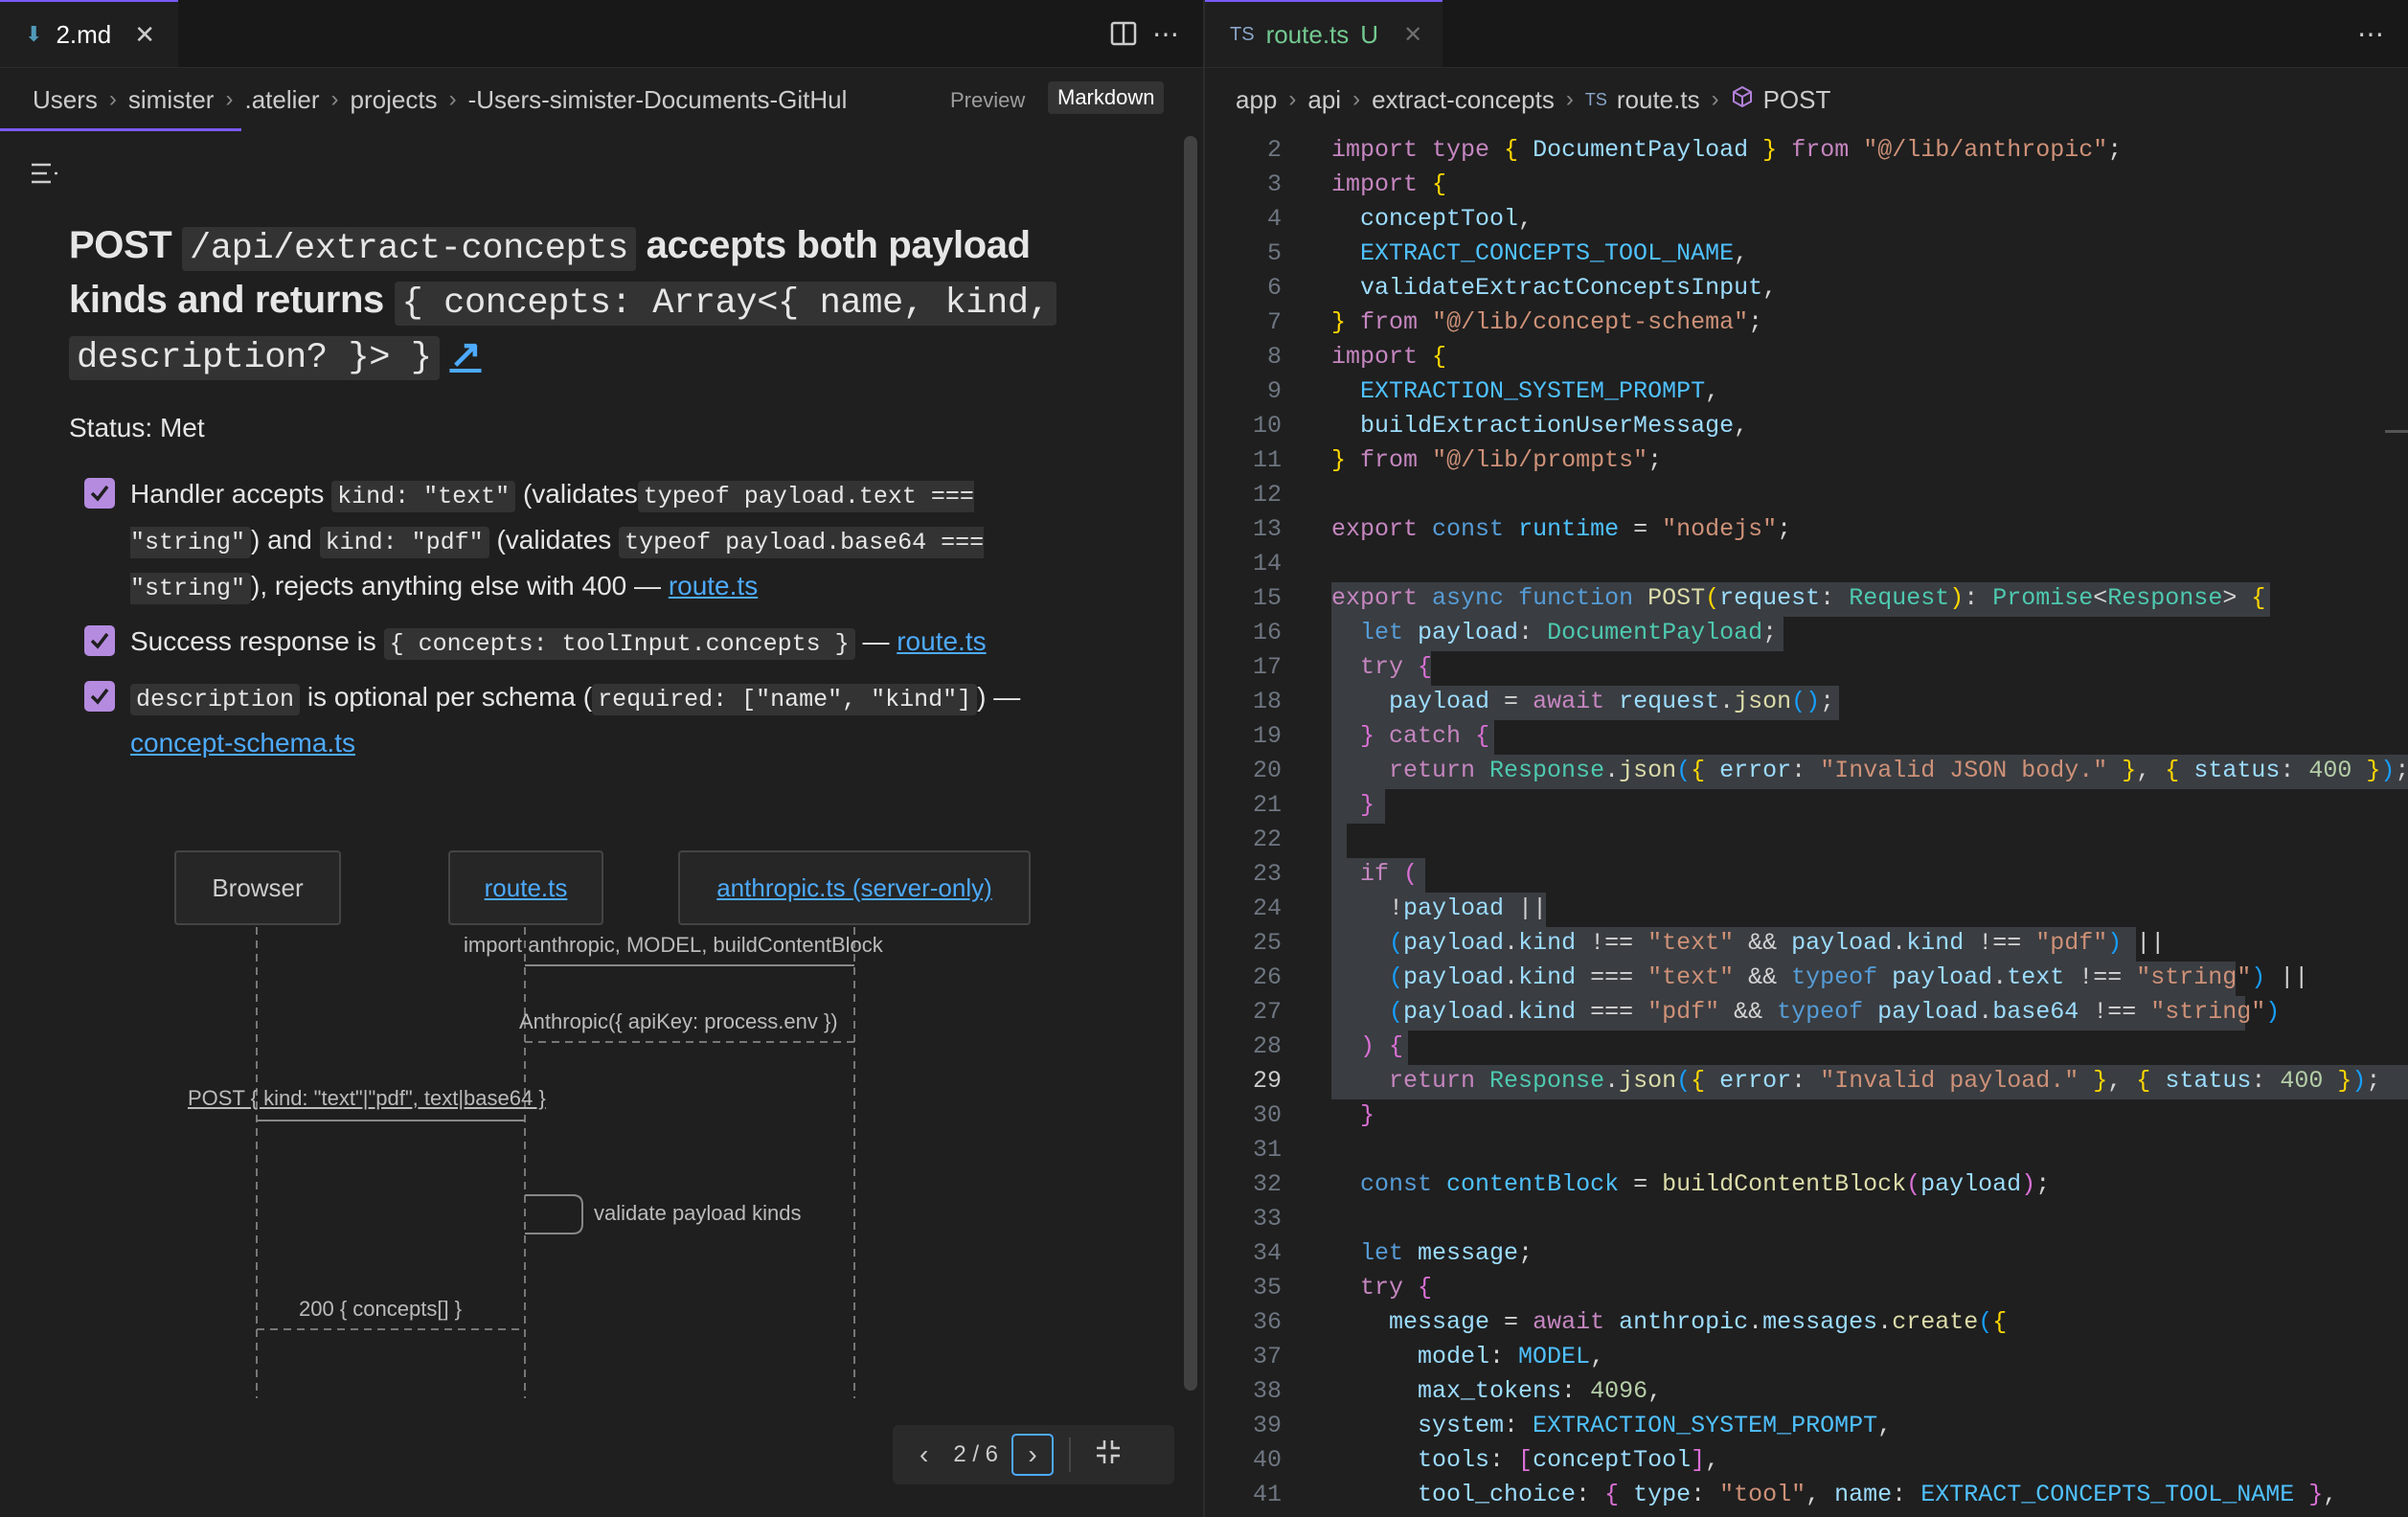  I want to click on line-number: 25, so click(1267, 943).